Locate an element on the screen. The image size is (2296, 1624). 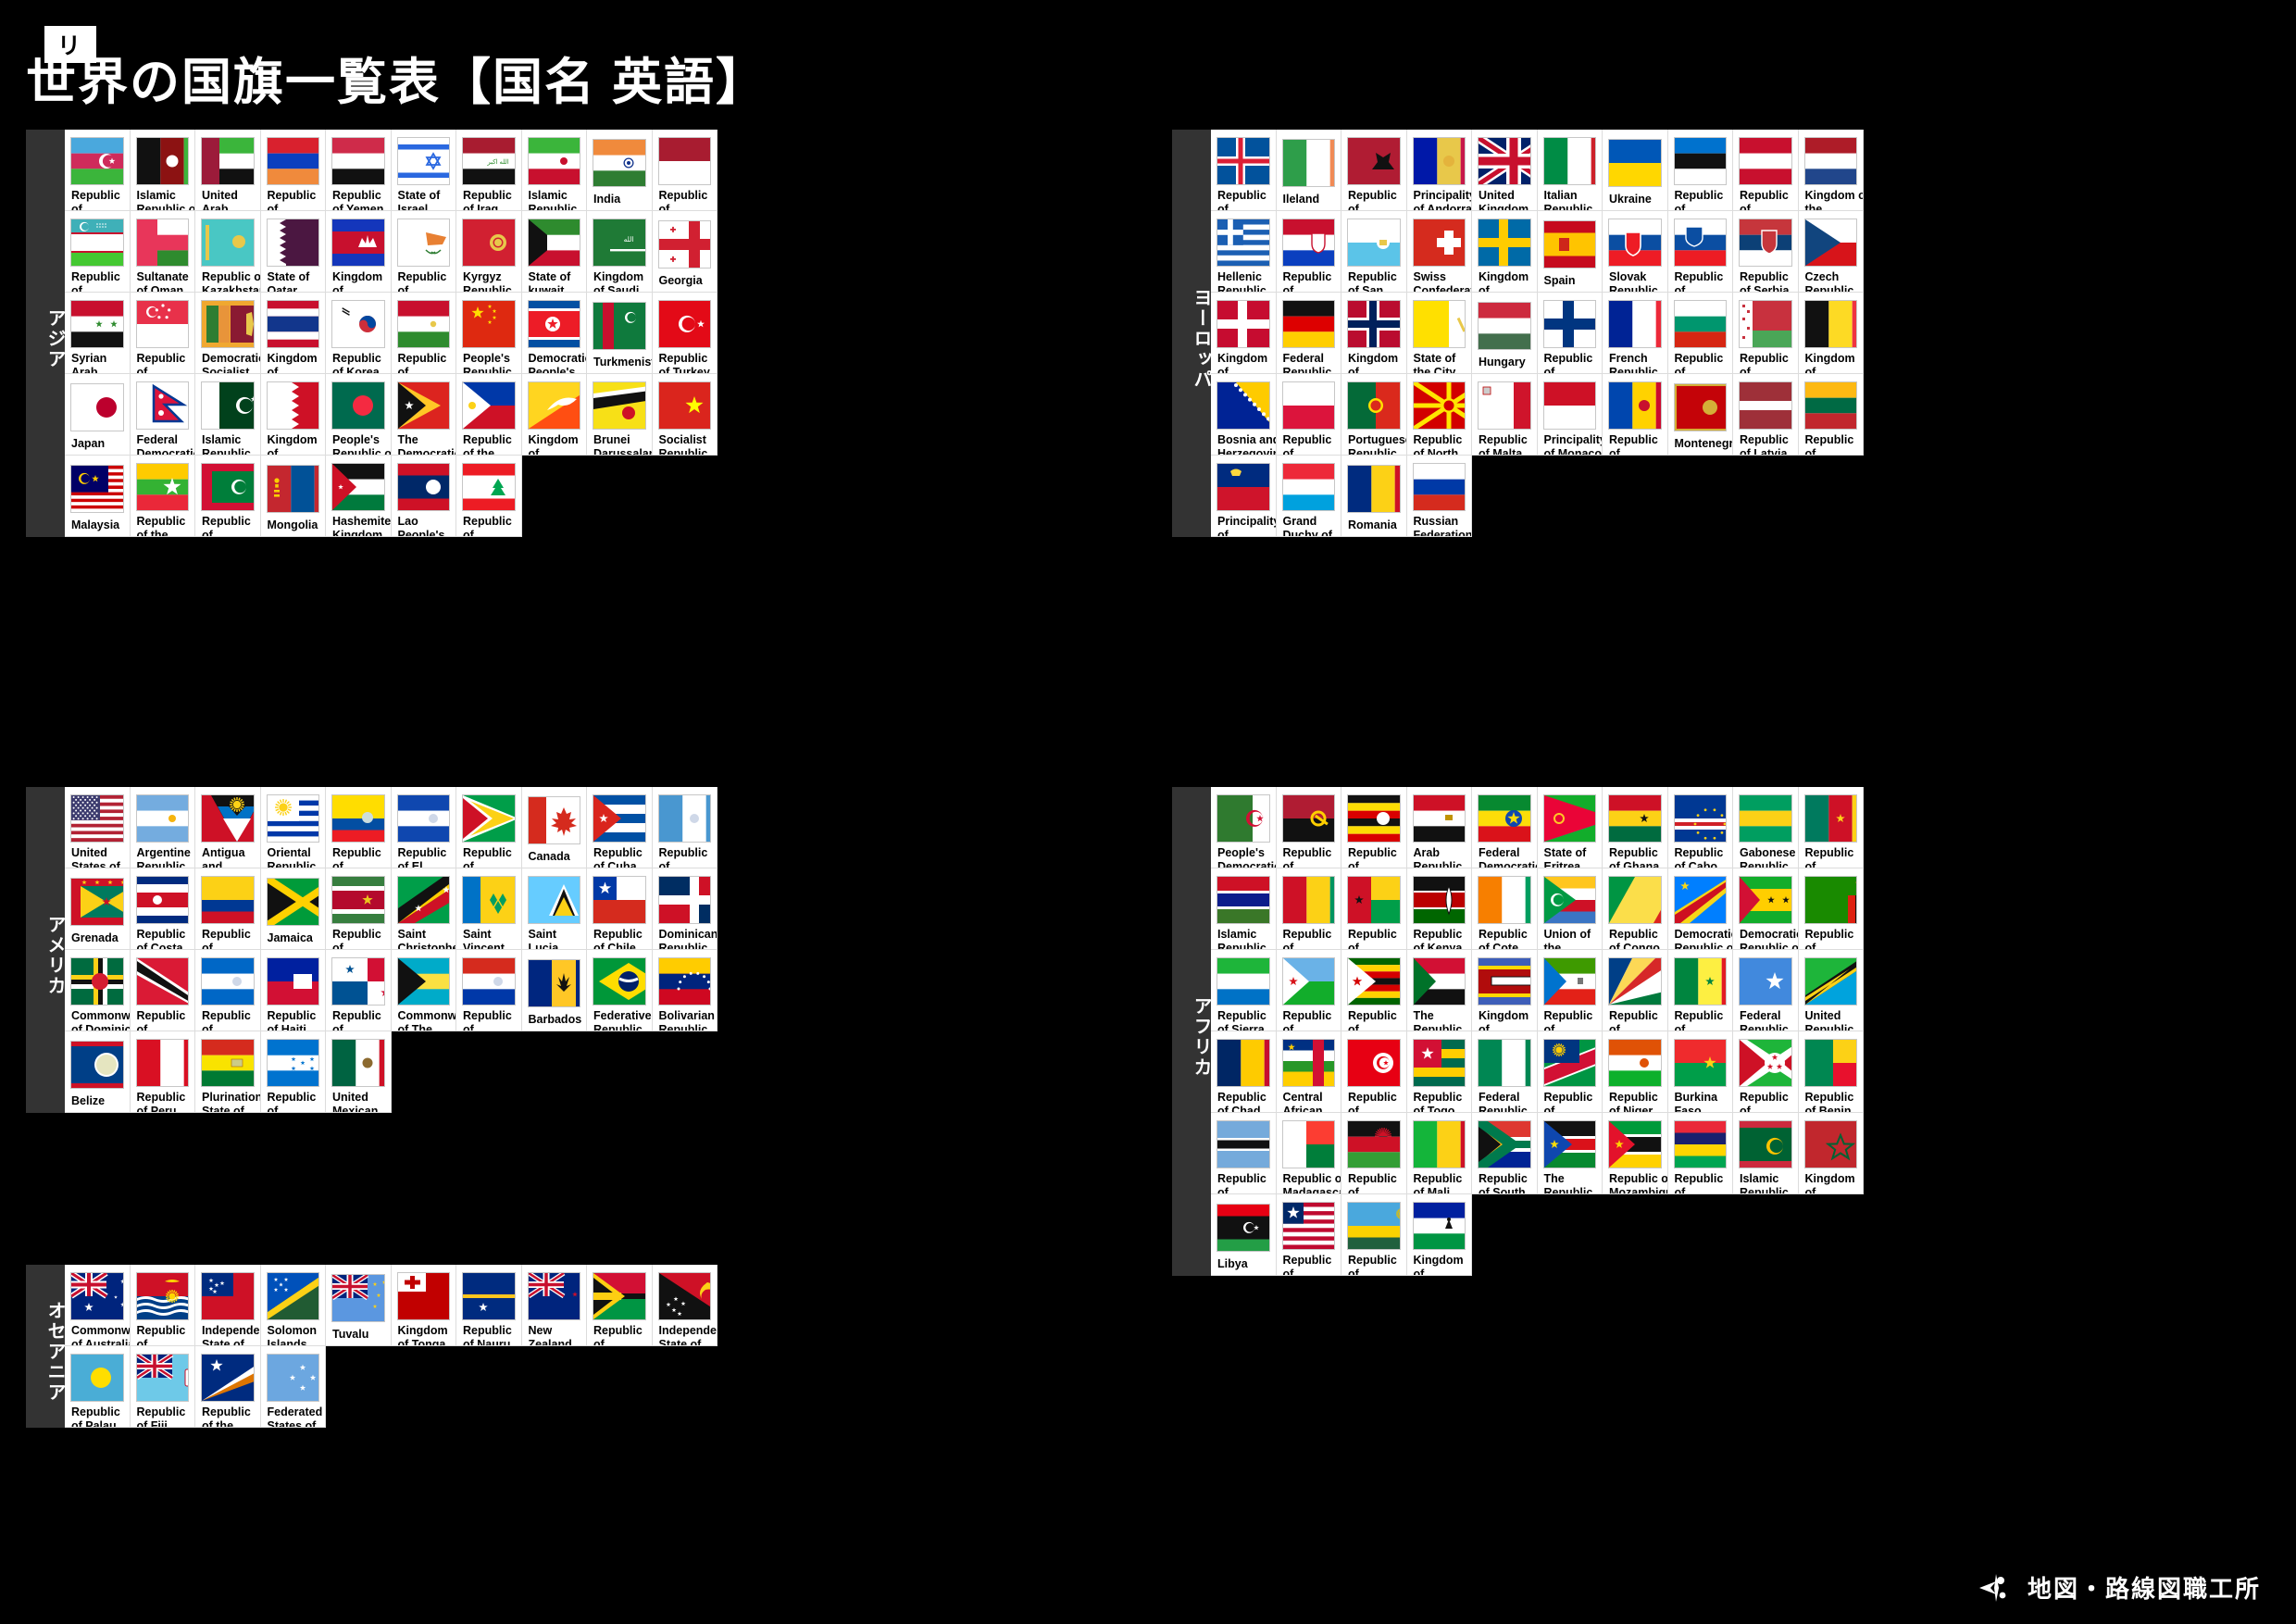
country-cell: Republic of Botswana is located at coordinates (1244, 1153).